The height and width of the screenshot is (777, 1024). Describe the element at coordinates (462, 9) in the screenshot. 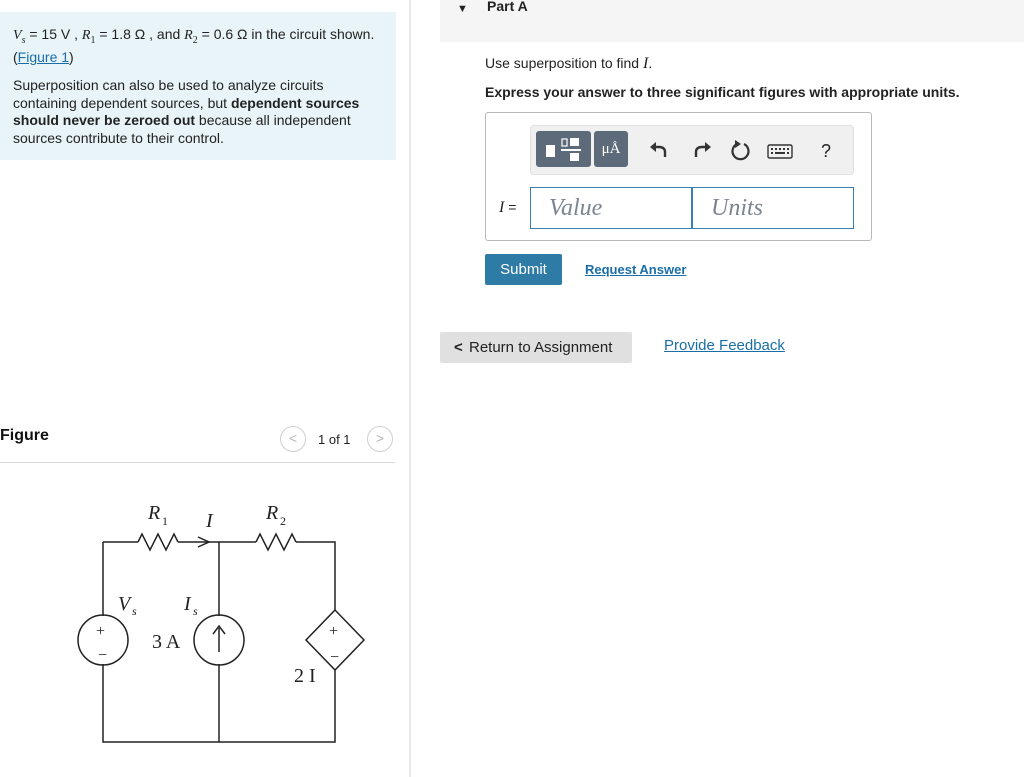

I see `caret-down-icon: ▼` at that location.